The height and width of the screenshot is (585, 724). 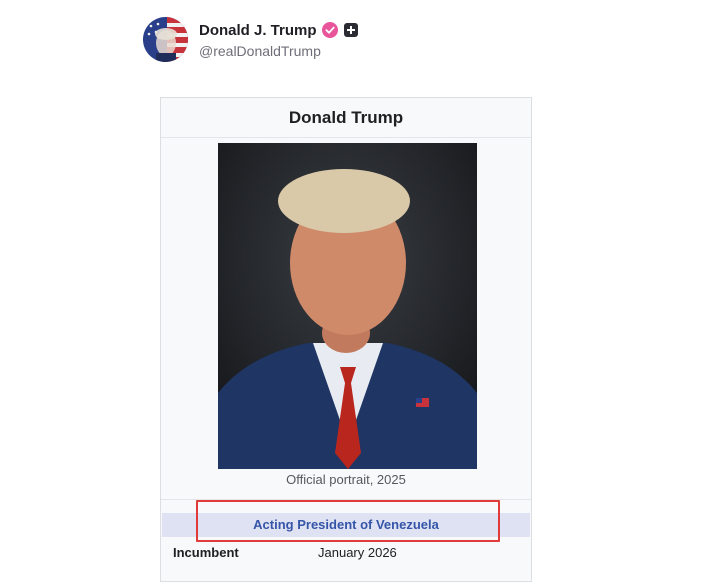 I want to click on name-row: Donald J. Trump, so click(x=278, y=30).